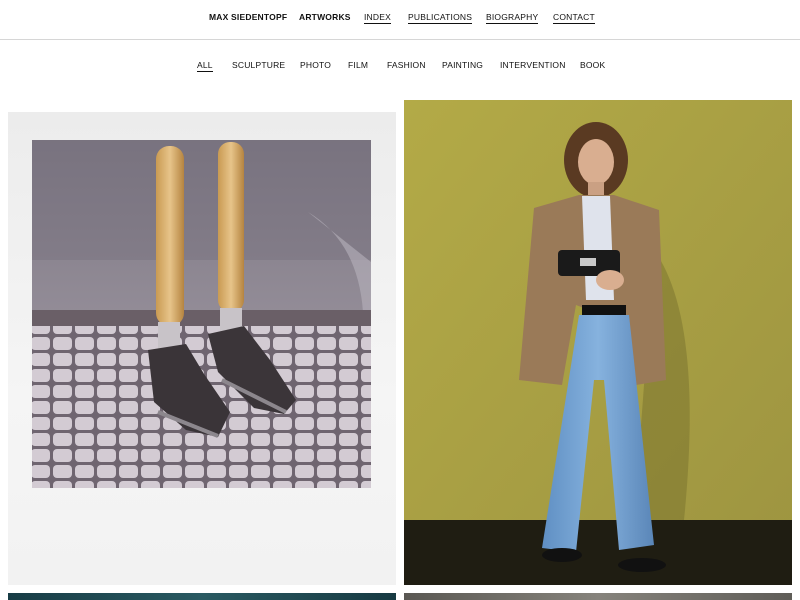  Describe the element at coordinates (512, 18) in the screenshot. I see `nav-biography: BIOGRAPHY` at that location.